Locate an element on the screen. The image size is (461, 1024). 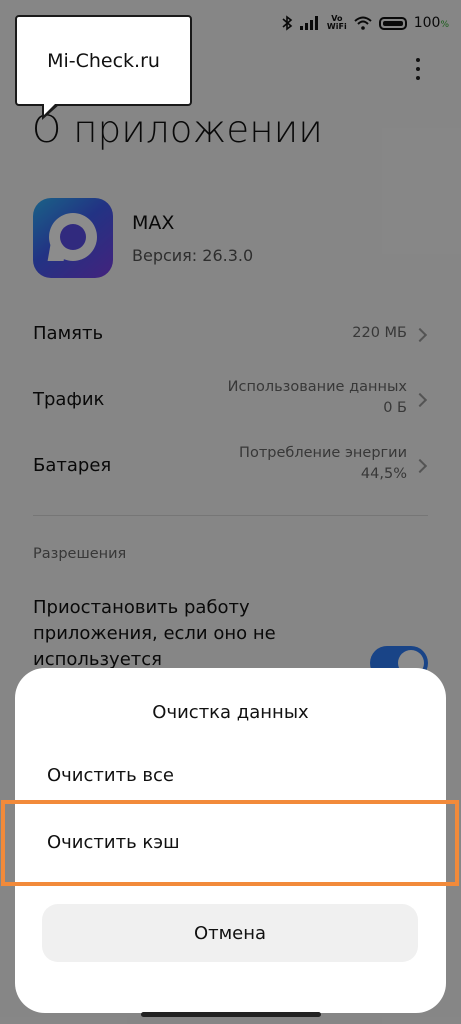
highlight-frame is located at coordinates (230, 843).